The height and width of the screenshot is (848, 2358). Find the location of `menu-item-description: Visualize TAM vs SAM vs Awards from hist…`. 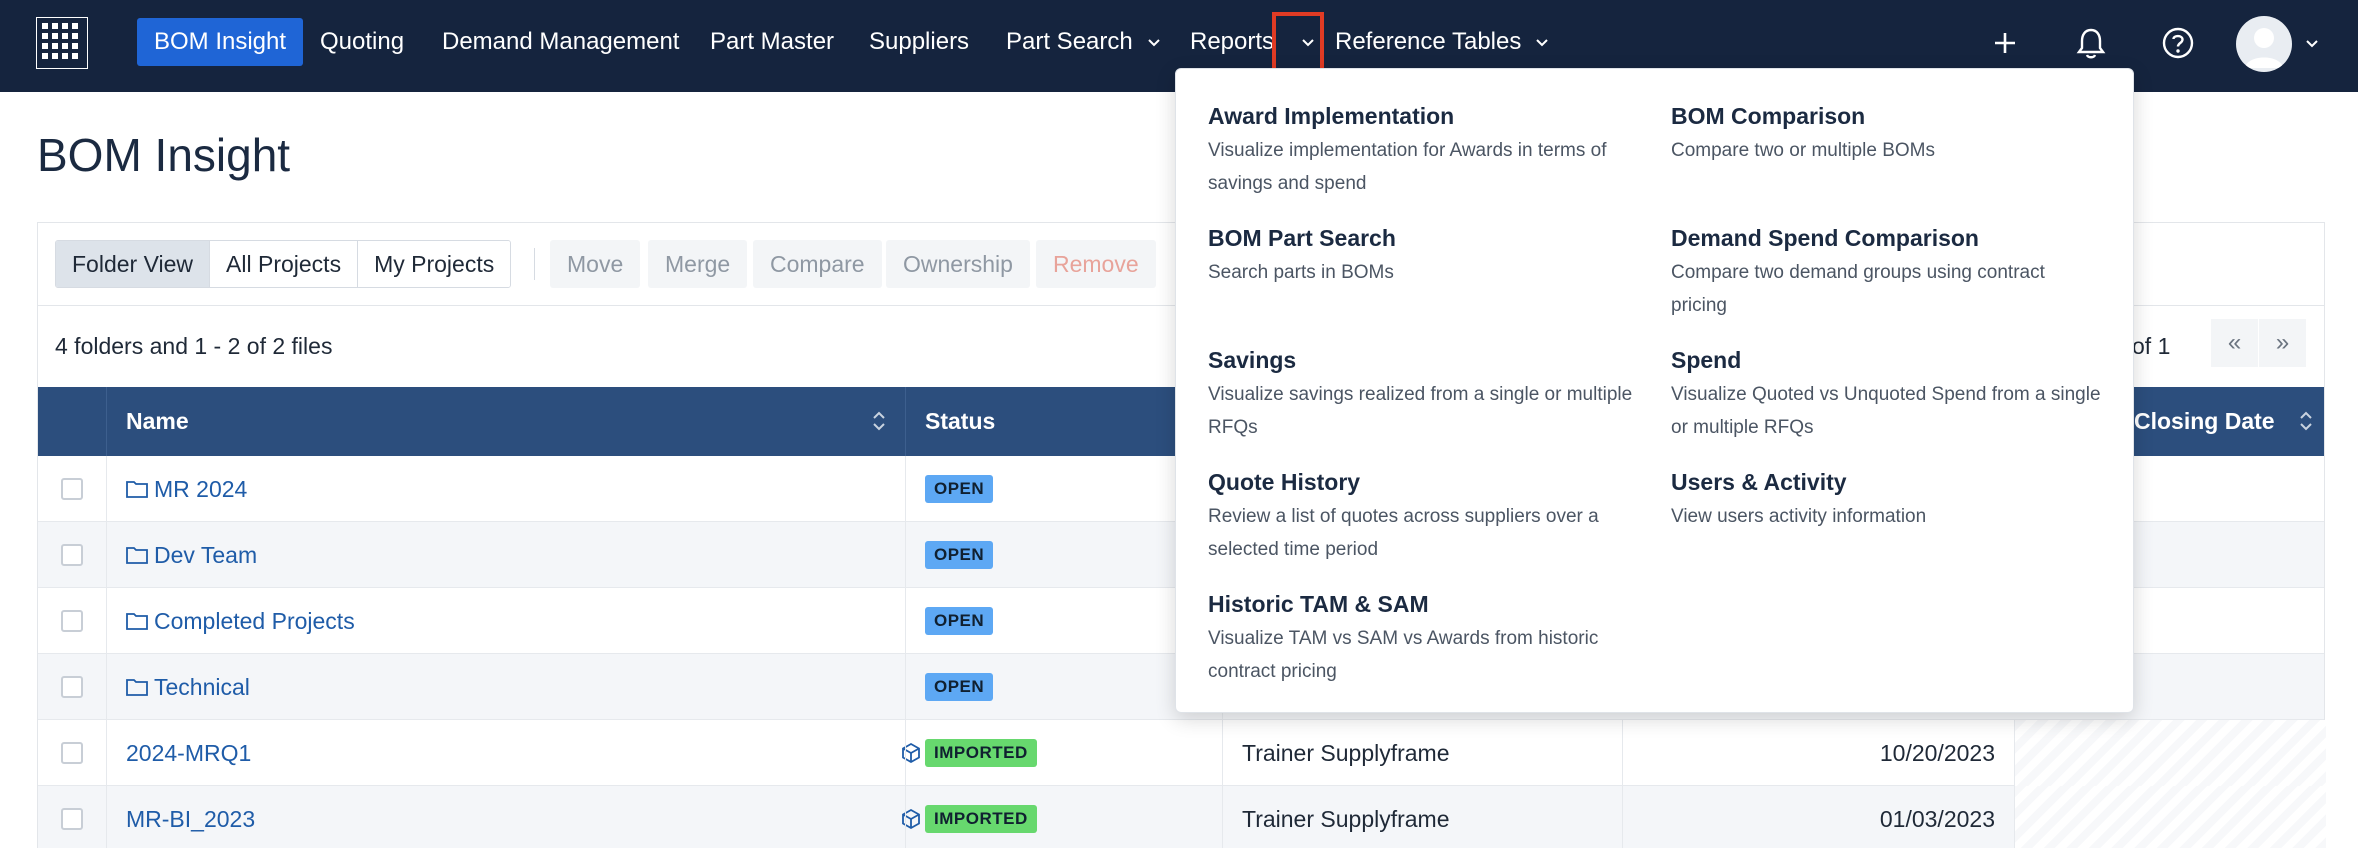

menu-item-description: Visualize TAM vs SAM vs Awards from hist… is located at coordinates (1403, 655).